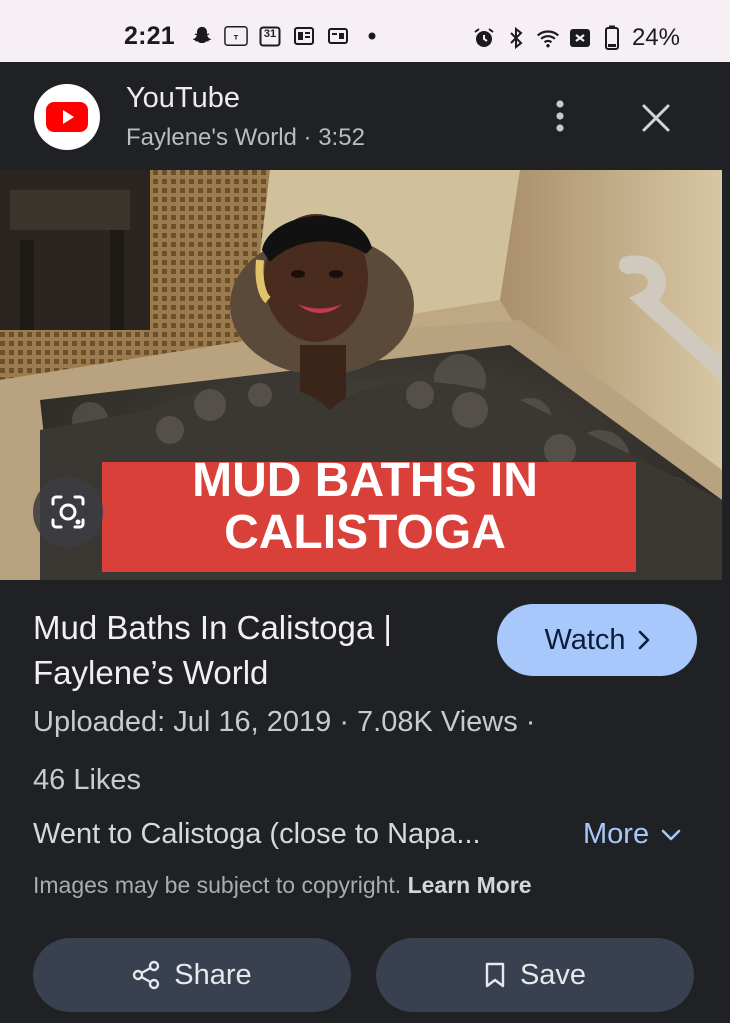 This screenshot has height=1023, width=730. Describe the element at coordinates (484, 38) in the screenshot. I see `alarm-icon` at that location.